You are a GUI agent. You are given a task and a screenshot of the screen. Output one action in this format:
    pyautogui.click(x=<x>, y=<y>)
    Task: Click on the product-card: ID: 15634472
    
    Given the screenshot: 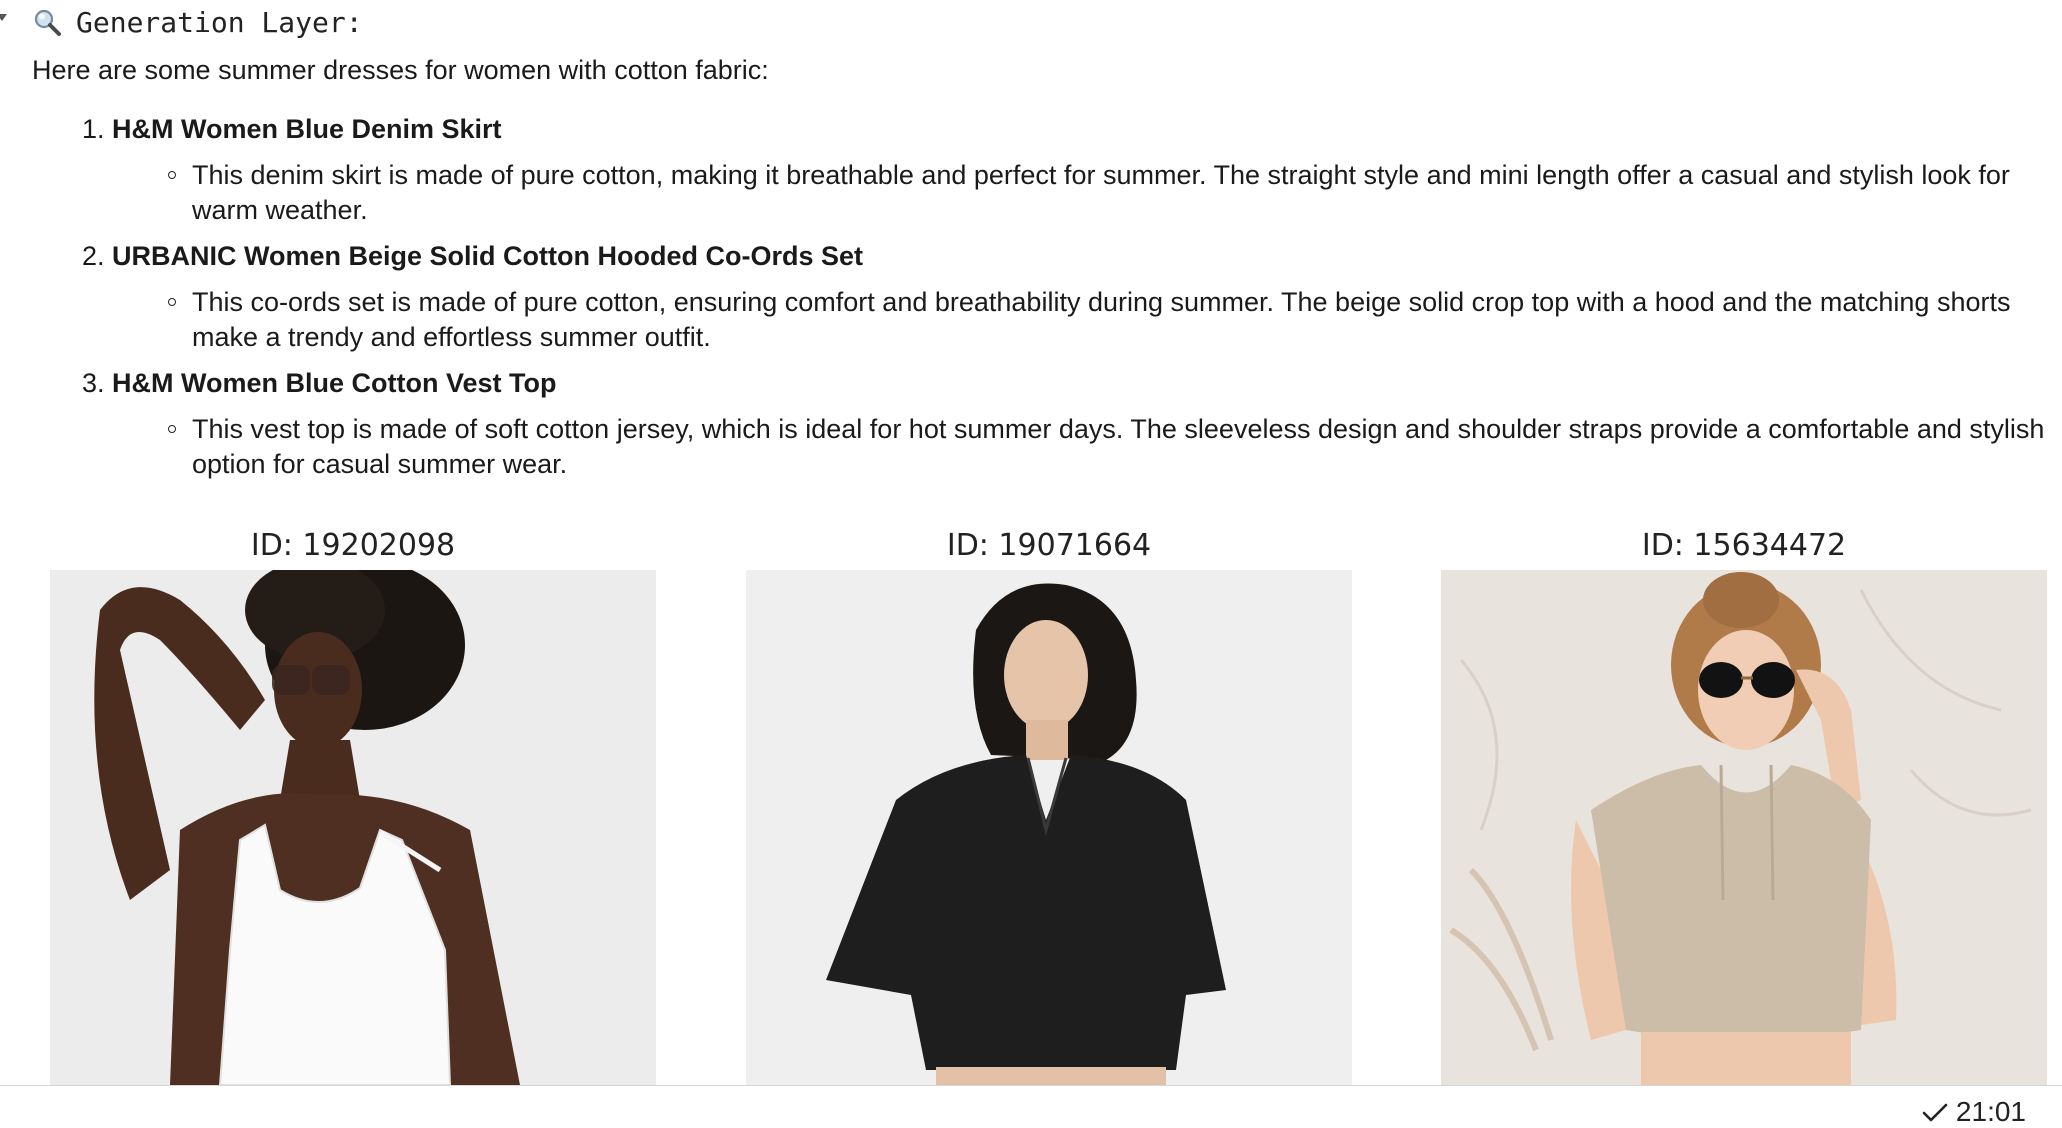 What is the action you would take?
    pyautogui.click(x=1744, y=803)
    